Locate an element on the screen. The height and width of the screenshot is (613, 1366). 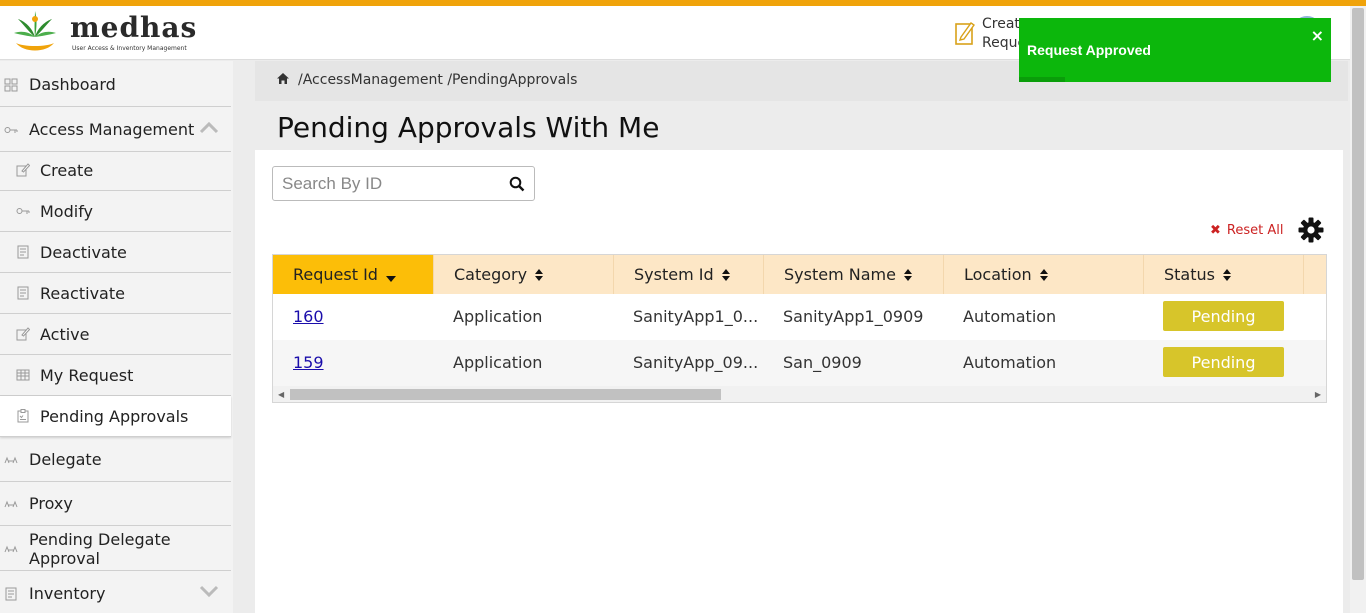
sidebar-item-label: Inventory is located at coordinates (67, 593).